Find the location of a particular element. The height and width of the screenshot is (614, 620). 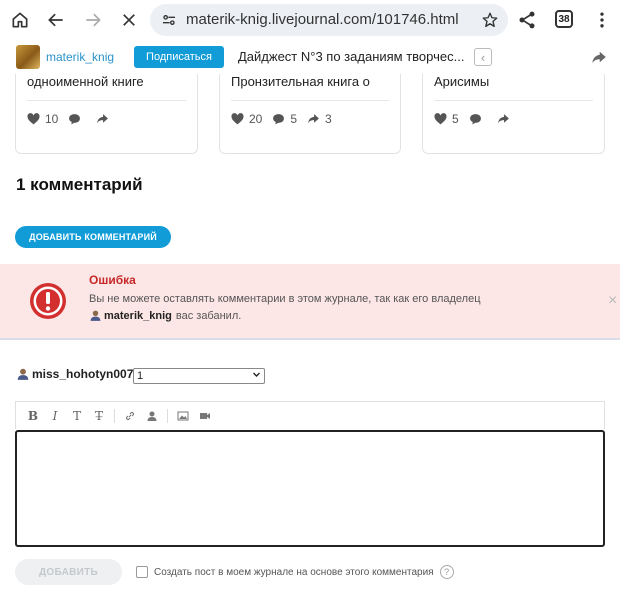

owner-username-link: materik_knig is located at coordinates (138, 316).